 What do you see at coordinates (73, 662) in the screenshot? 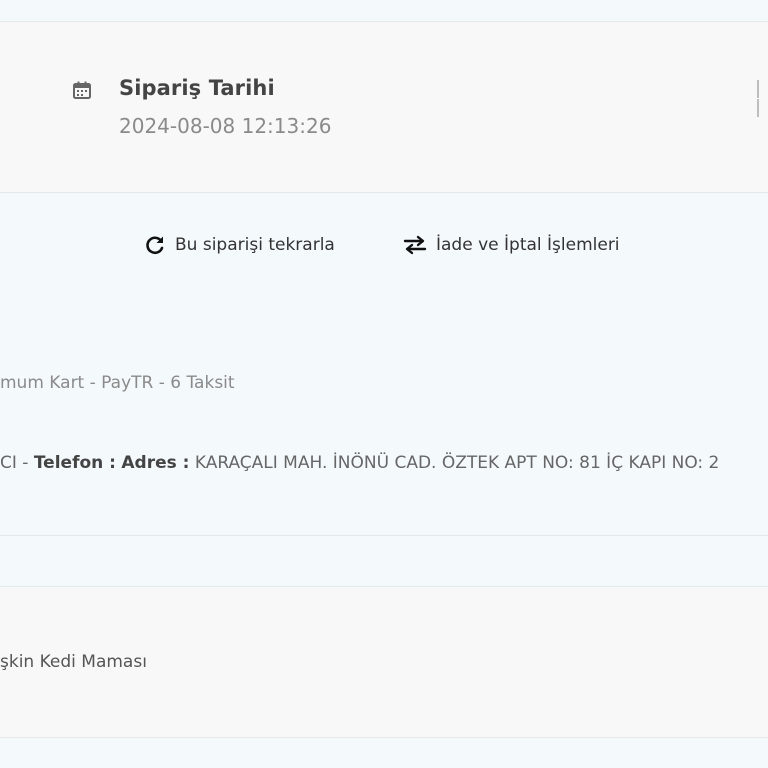
I see `product-name: şkin Kedi Maması` at bounding box center [73, 662].